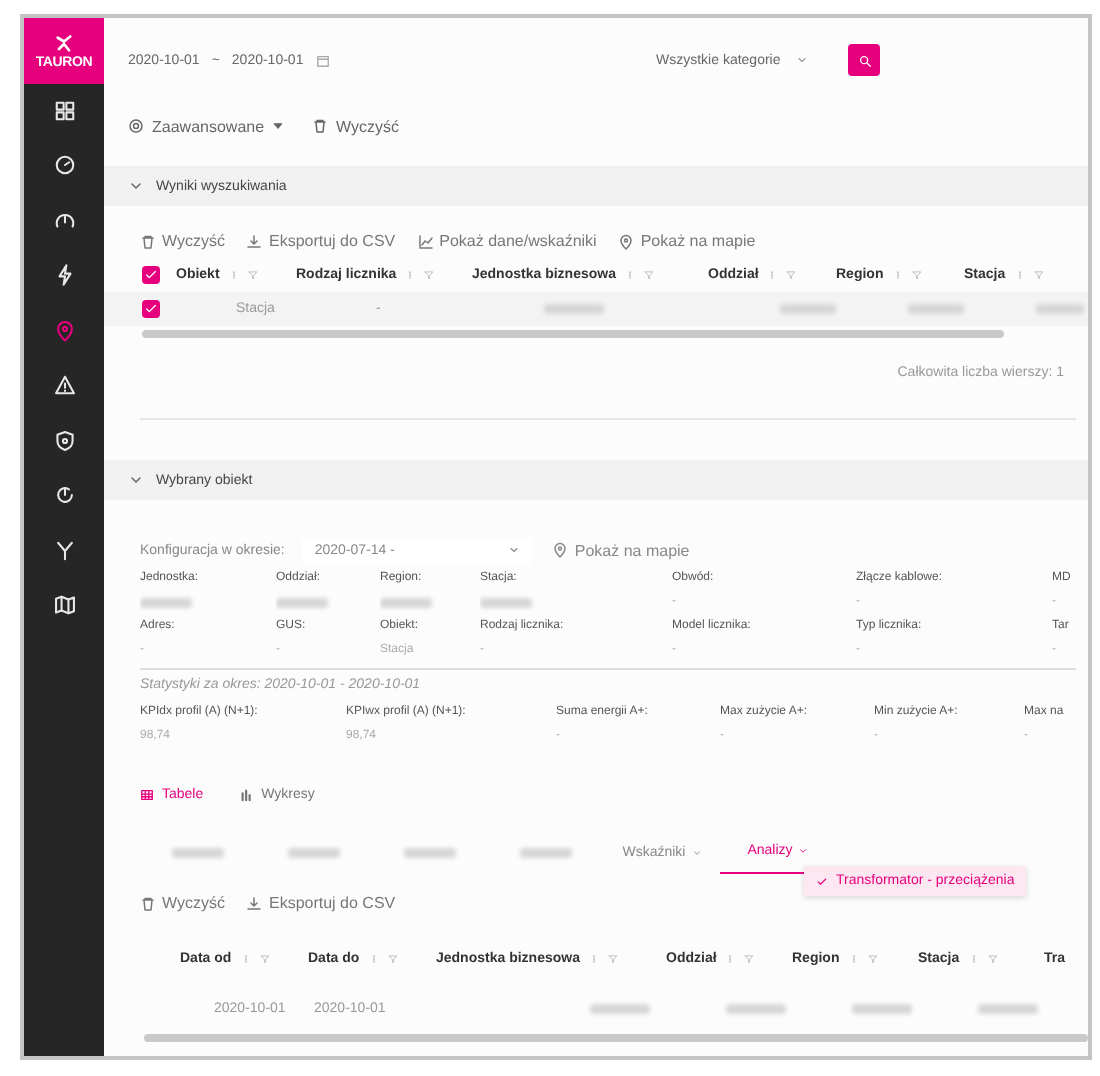 Image resolution: width=1100 pixels, height=1076 pixels. I want to click on refresh-icon, so click(64, 495).